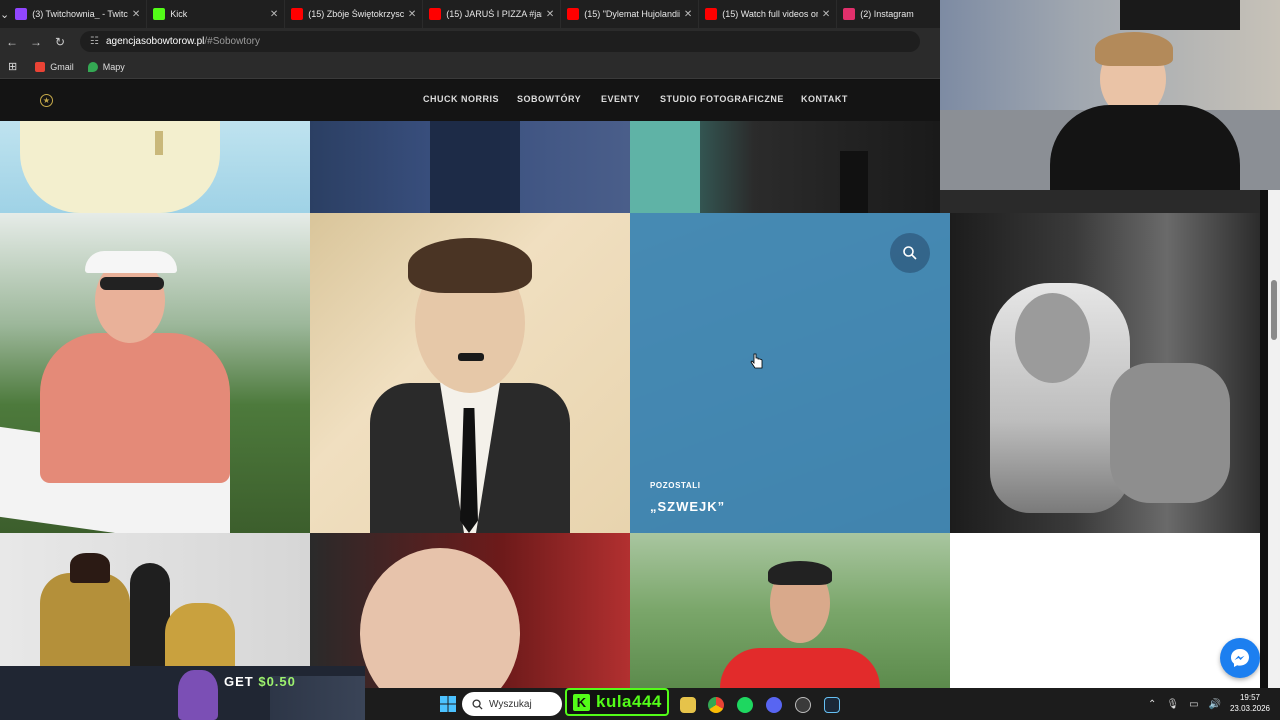  I want to click on gmail-icon, so click(40, 66).